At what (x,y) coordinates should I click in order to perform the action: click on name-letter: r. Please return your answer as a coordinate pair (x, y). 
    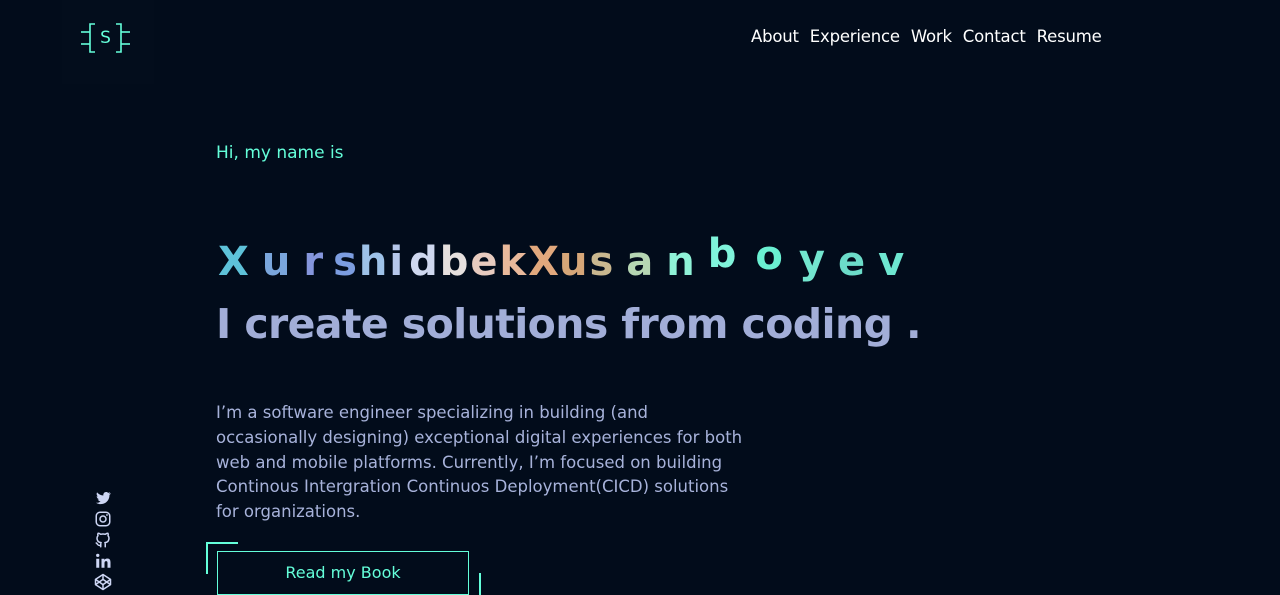
    Looking at the image, I should click on (313, 262).